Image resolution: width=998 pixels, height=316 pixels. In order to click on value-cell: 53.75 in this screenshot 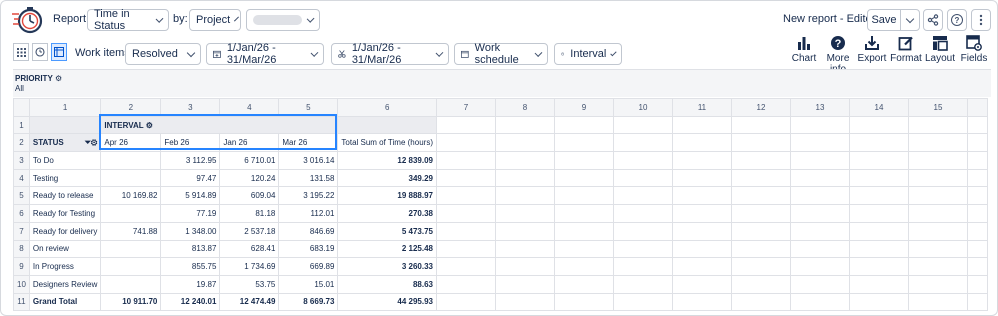, I will do `click(249, 284)`.